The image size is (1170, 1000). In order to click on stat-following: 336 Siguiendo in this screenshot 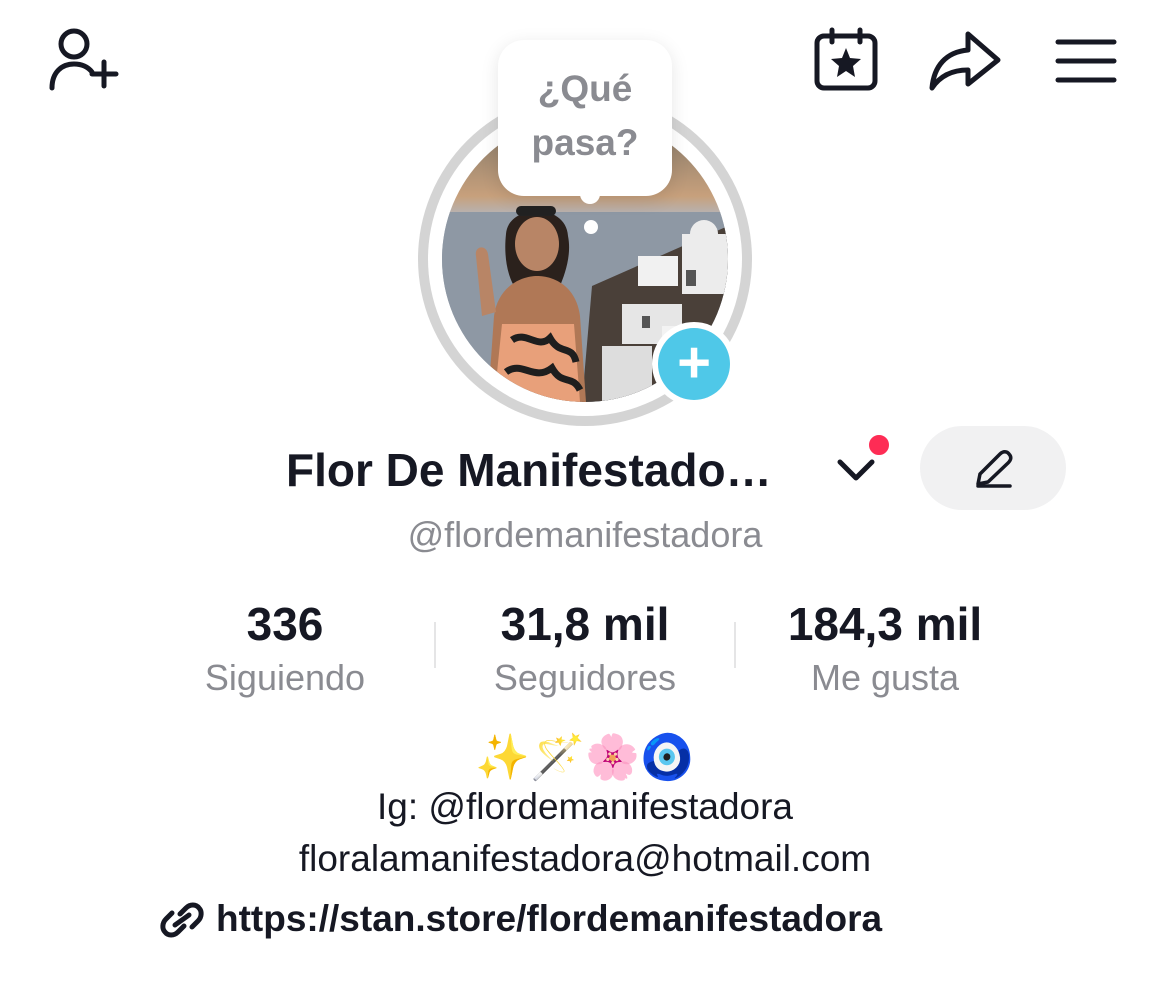, I will do `click(285, 650)`.